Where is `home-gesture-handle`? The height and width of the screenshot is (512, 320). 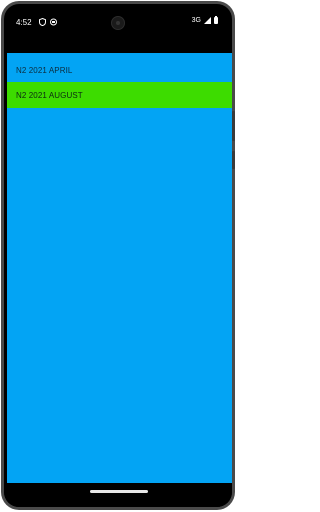 home-gesture-handle is located at coordinates (119, 491).